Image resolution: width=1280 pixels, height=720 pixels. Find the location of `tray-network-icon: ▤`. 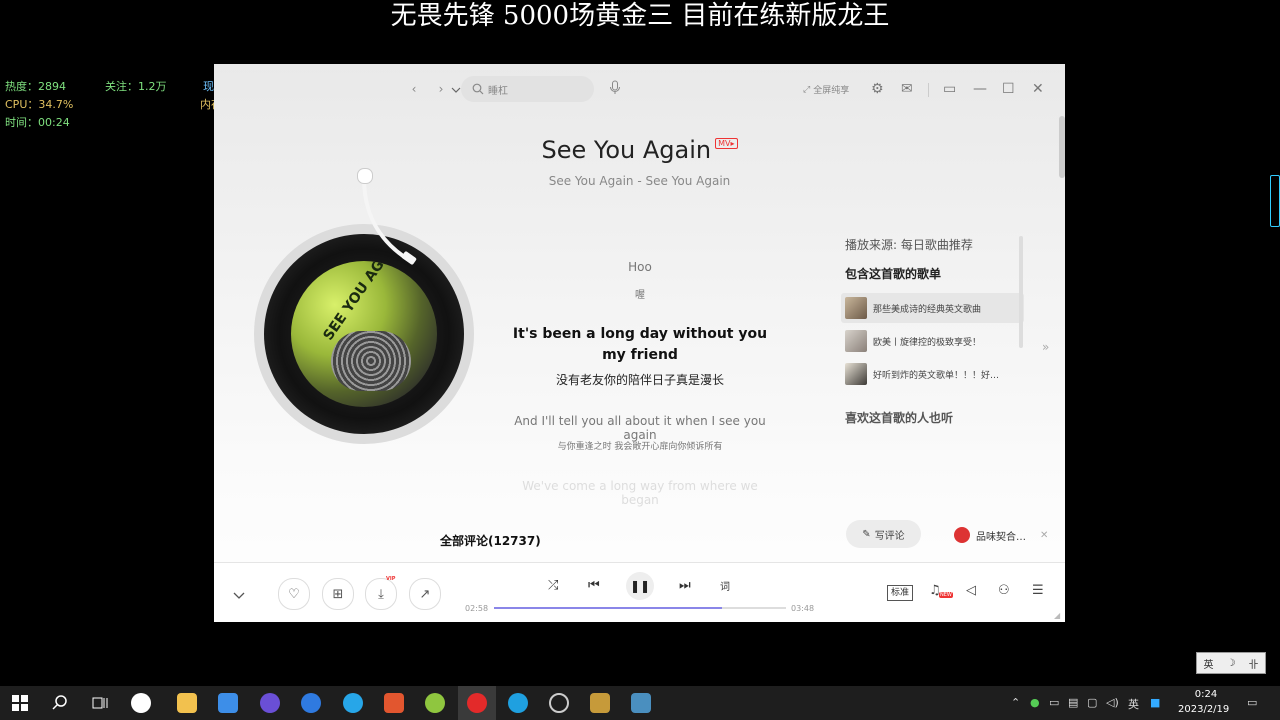

tray-network-icon: ▤ is located at coordinates (1073, 702).